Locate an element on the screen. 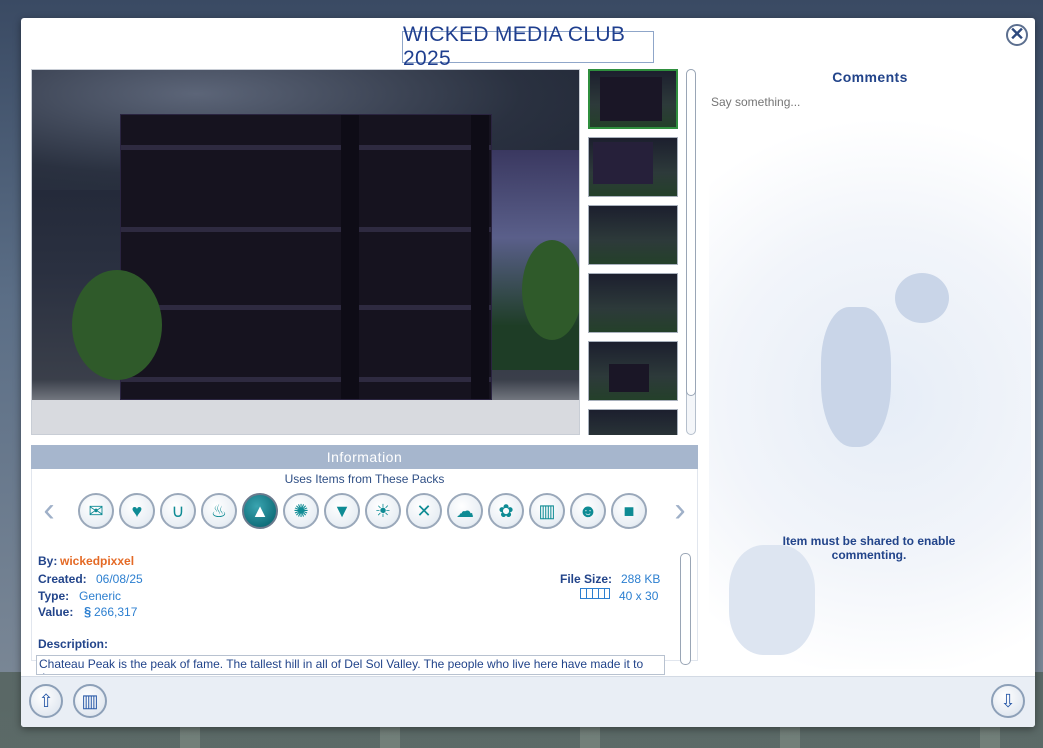 The image size is (1043, 748). lightbulb-icon: ✺ is located at coordinates (301, 511).